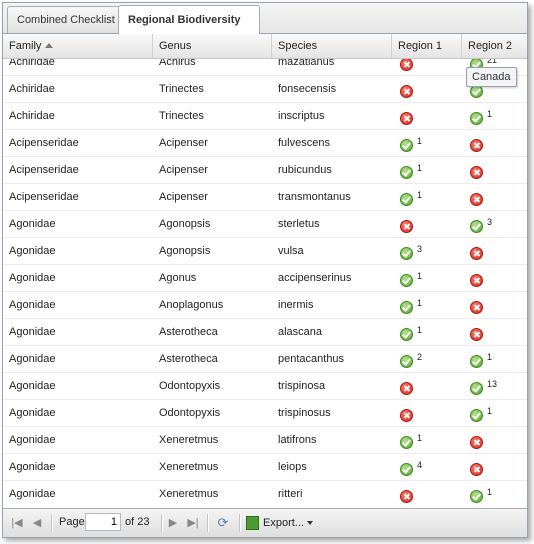  What do you see at coordinates (494, 46) in the screenshot?
I see `column-header-region-2: Region 2` at bounding box center [494, 46].